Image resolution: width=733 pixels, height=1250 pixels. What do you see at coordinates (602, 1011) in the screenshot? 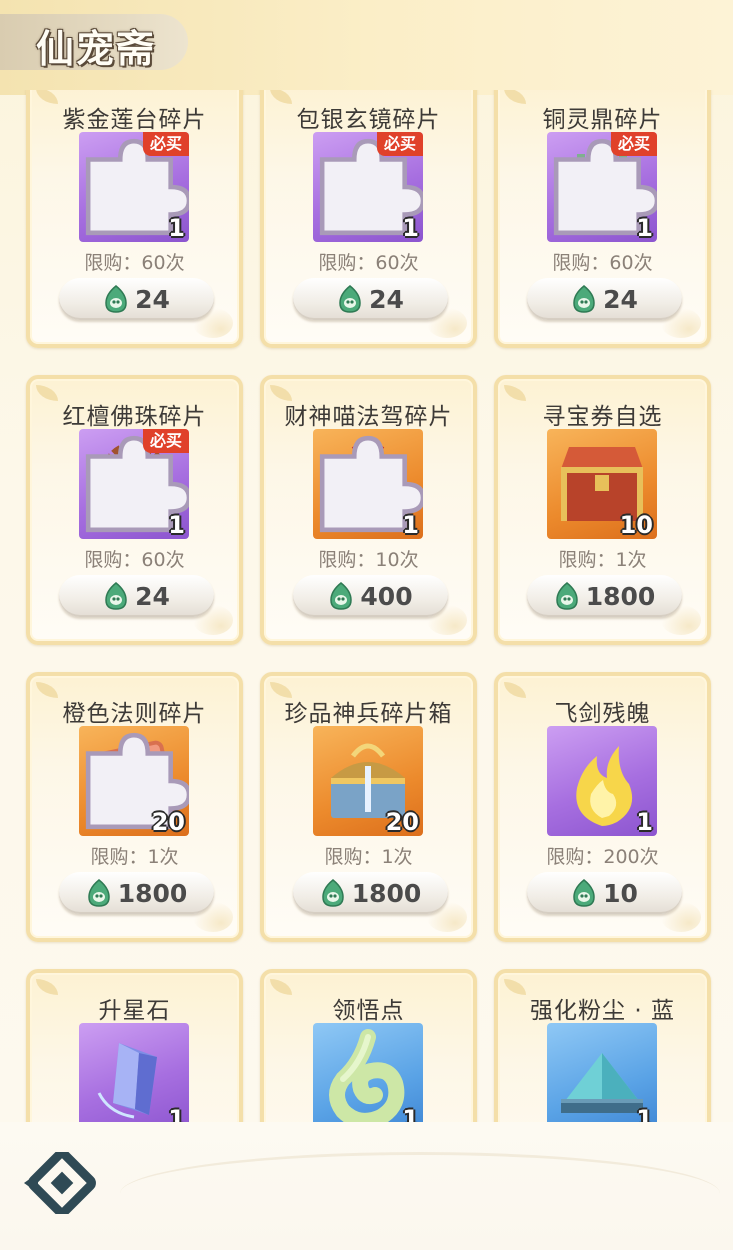
I see `item-name: 强化粉尘 · 蓝` at bounding box center [602, 1011].